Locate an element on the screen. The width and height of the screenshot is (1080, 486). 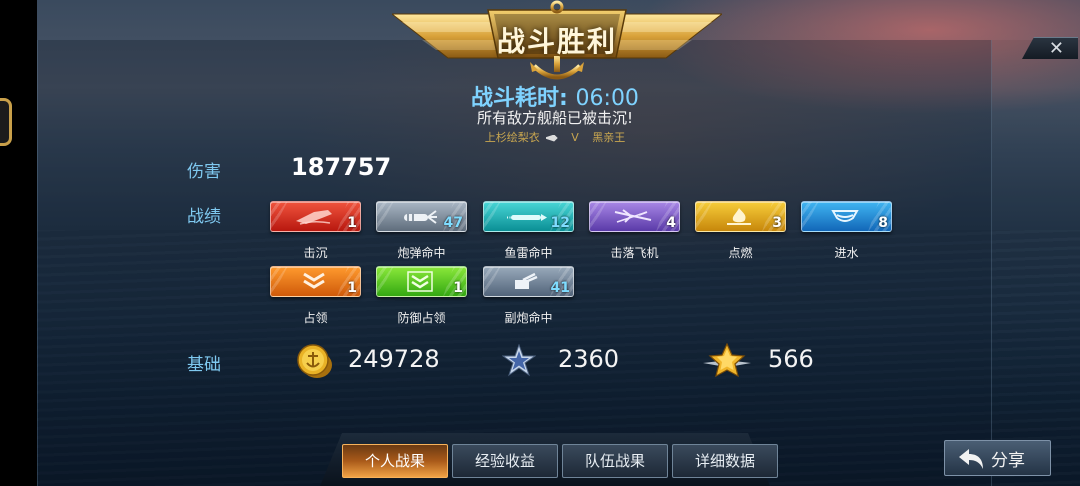
badge-torpedo-hit: 12 is located at coordinates (528, 216).